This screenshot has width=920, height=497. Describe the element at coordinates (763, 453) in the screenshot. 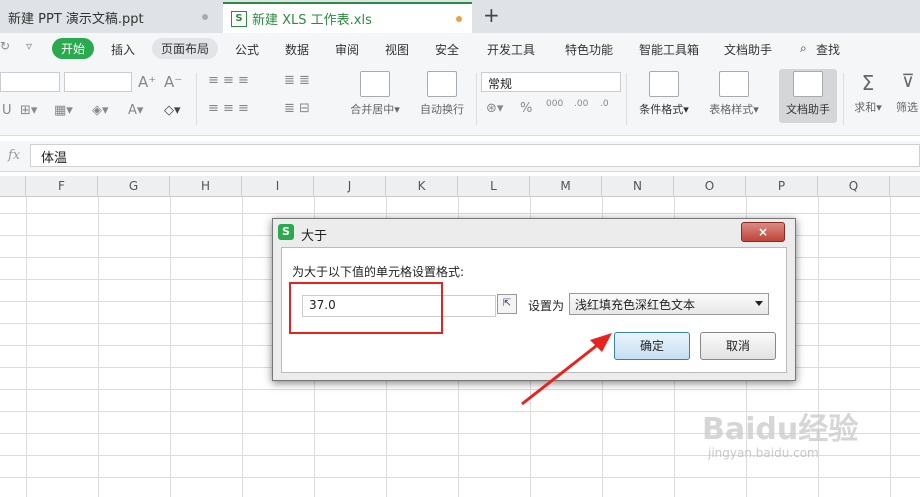

I see `watermark-url: jingyan.baidu.com` at that location.